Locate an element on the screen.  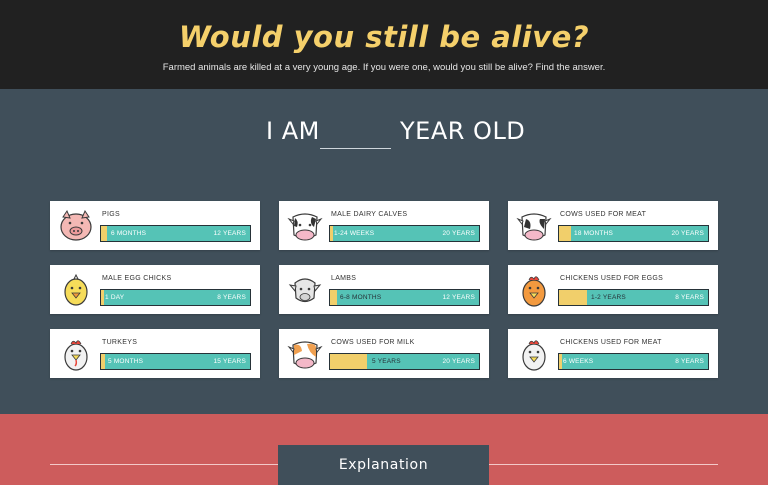
killed-age-label: 18 MONTHS is located at coordinates (594, 233).